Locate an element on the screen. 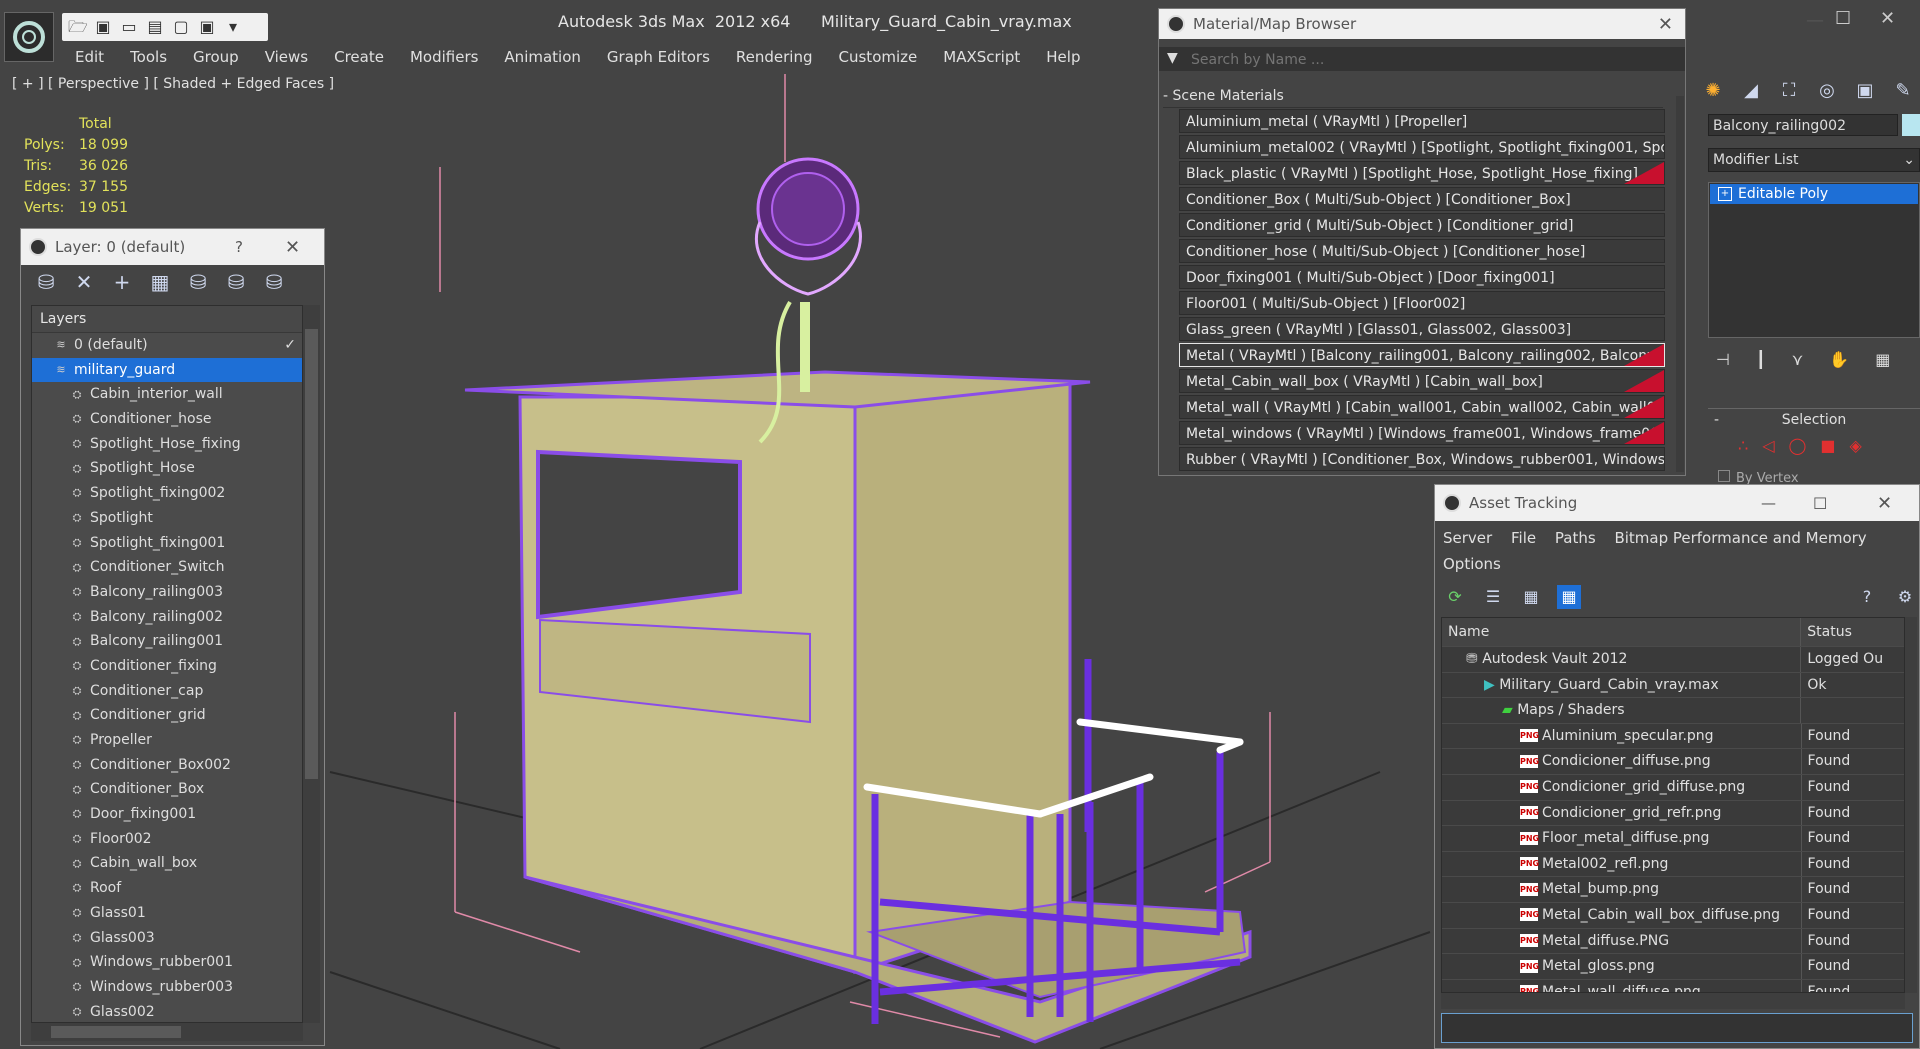 The width and height of the screenshot is (1920, 1049). menu-maxscript: MAXScript is located at coordinates (981, 57).